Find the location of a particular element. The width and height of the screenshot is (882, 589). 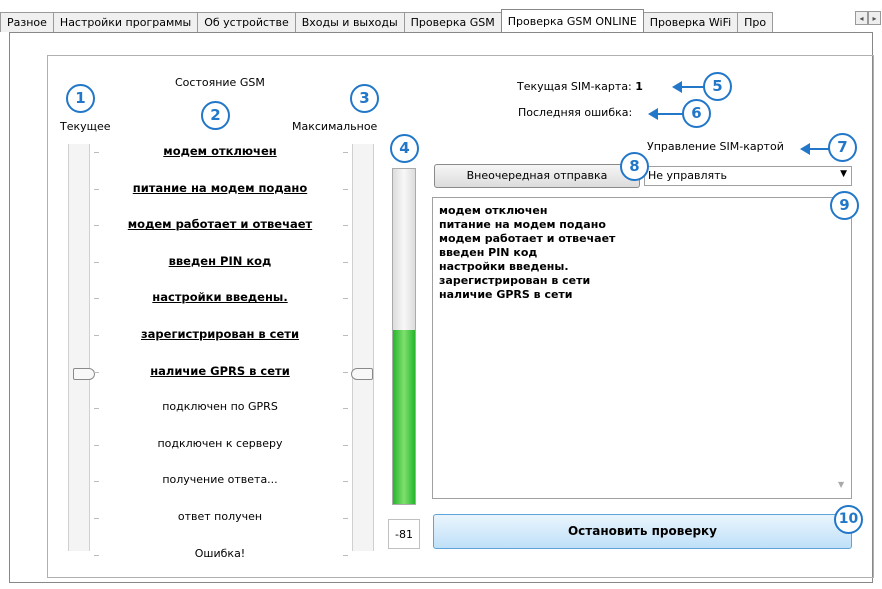

callout-6-arrow is located at coordinates (670, 114).